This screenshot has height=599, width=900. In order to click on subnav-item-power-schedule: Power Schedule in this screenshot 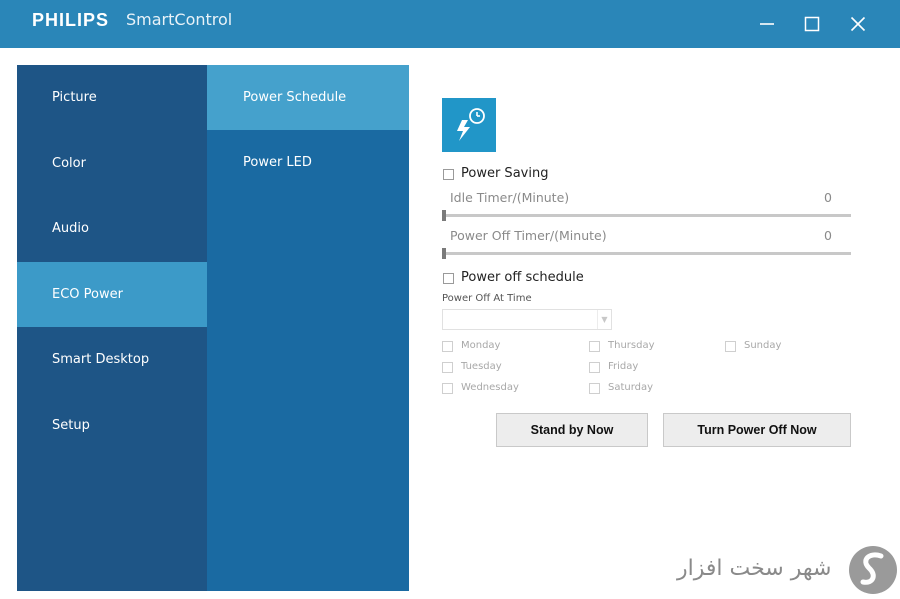, I will do `click(308, 97)`.